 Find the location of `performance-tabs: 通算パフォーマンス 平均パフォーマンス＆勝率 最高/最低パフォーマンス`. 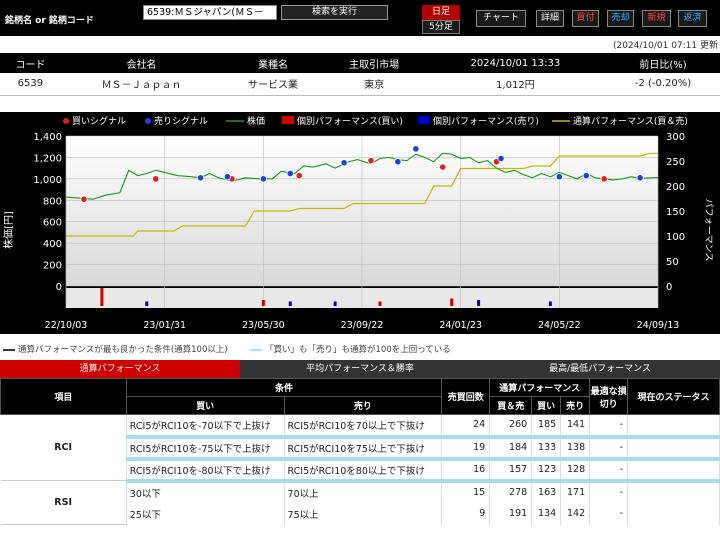

performance-tabs: 通算パフォーマンス 平均パフォーマンス＆勝率 最高/最低パフォーマンス is located at coordinates (360, 369).